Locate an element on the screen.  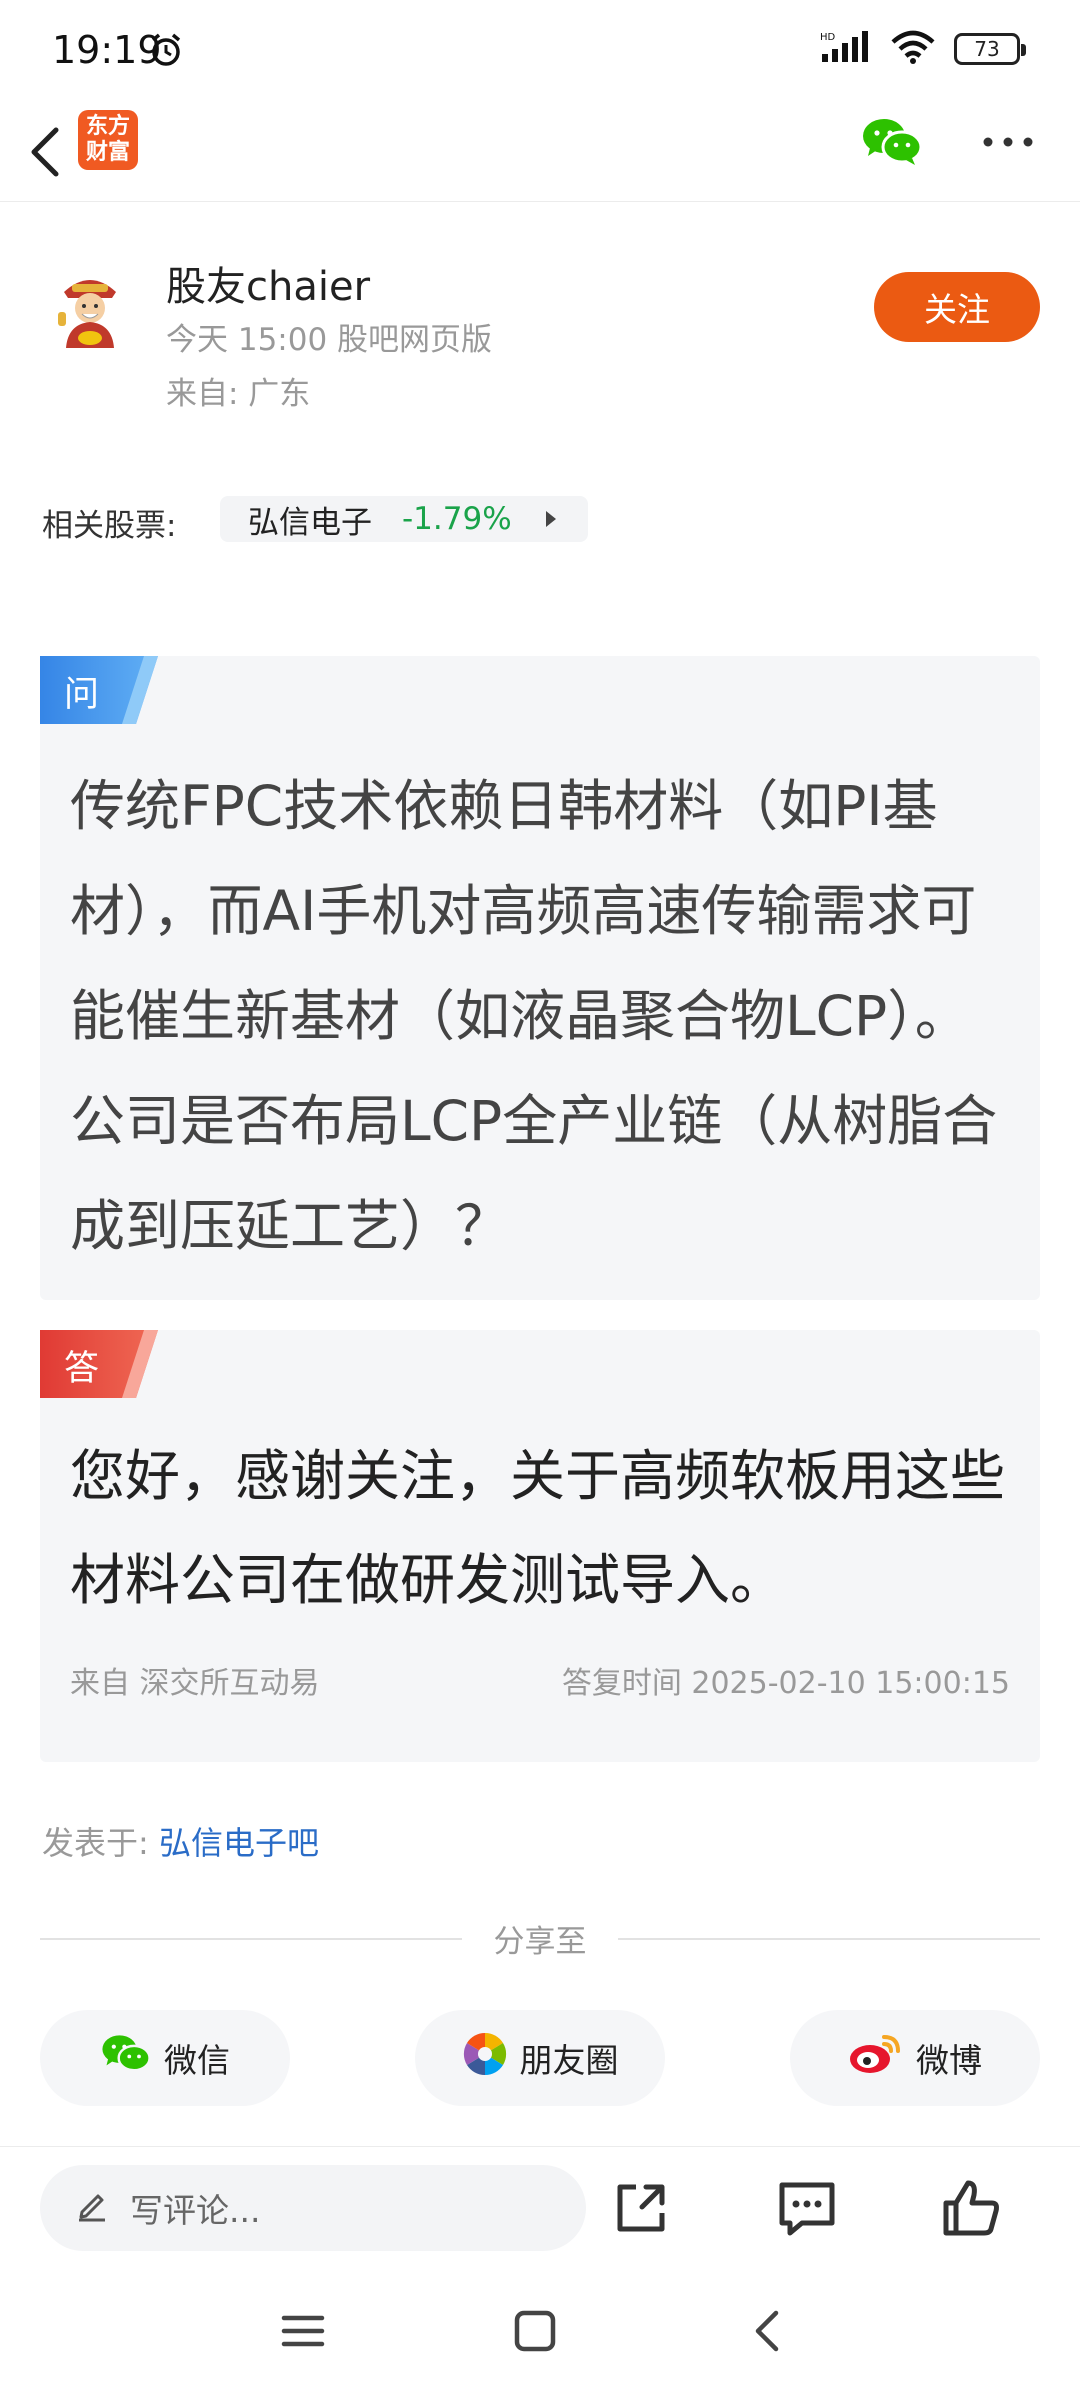
share-weibo-button: 微博 is located at coordinates (915, 2058).